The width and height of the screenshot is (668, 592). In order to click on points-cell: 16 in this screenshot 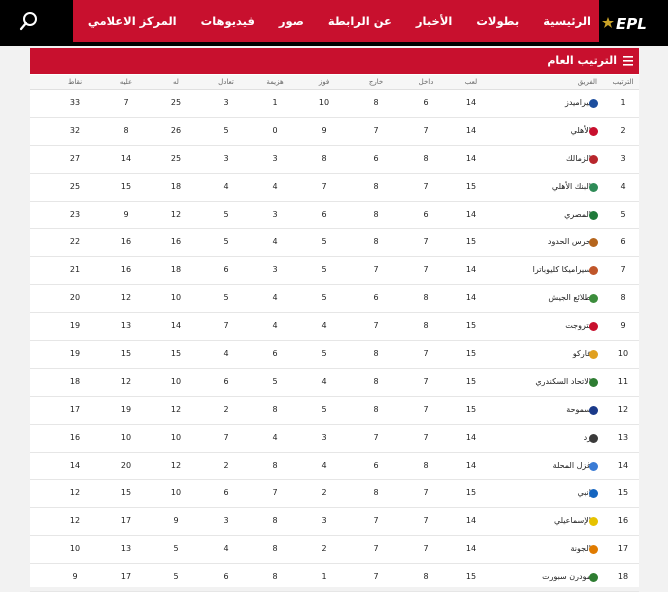, I will do `click(75, 437)`.